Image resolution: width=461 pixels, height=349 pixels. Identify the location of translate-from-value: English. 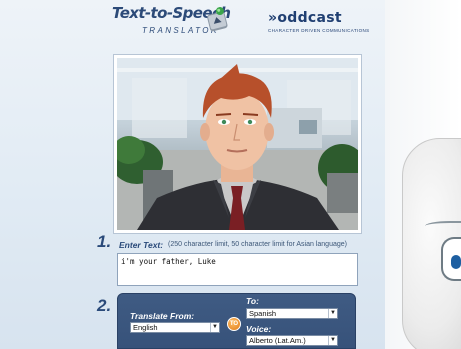
(145, 327).